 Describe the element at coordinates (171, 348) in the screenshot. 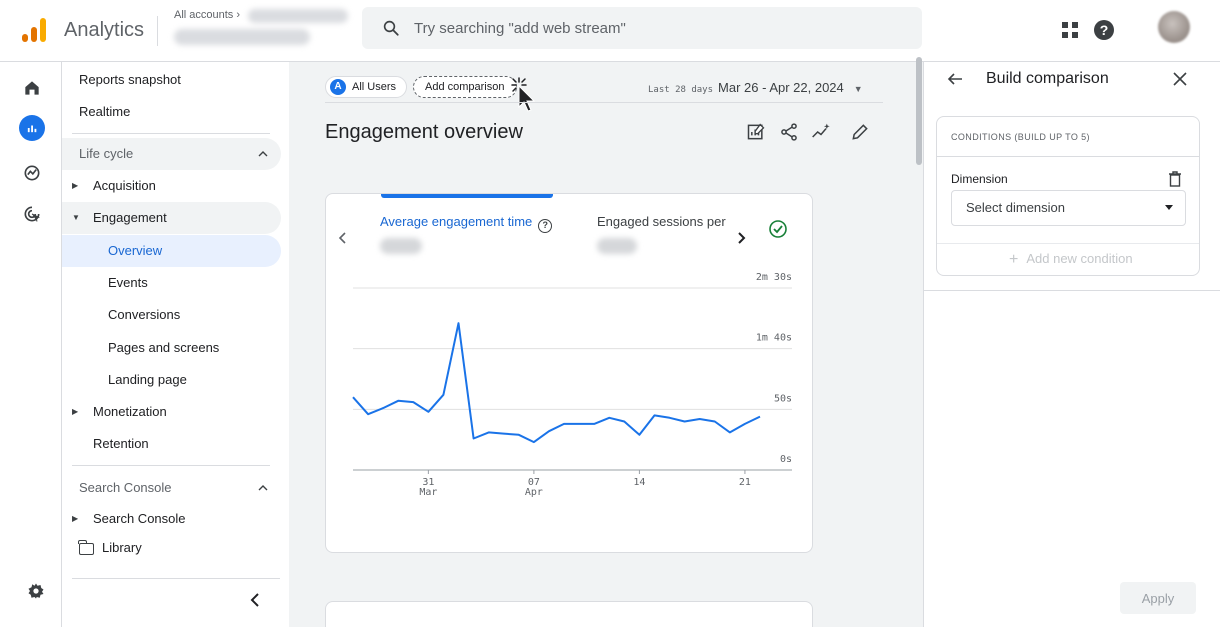

I see `nav-pages-and-screens: Pages and screens` at that location.